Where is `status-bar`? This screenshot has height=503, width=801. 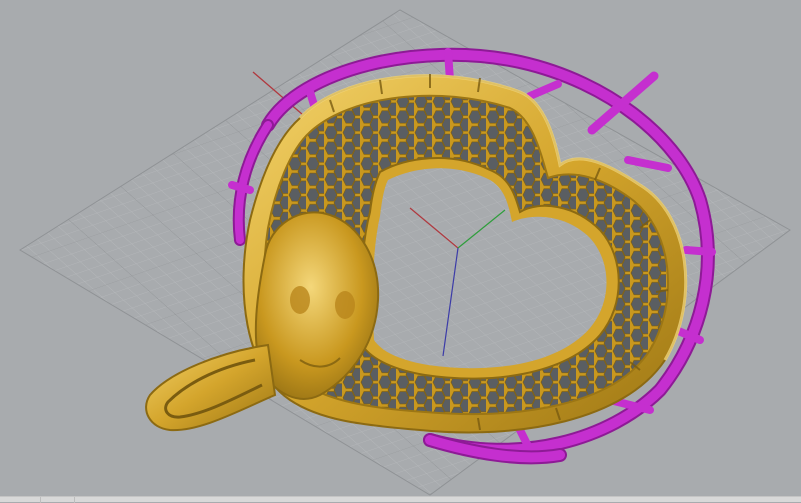
status-bar is located at coordinates (400, 499).